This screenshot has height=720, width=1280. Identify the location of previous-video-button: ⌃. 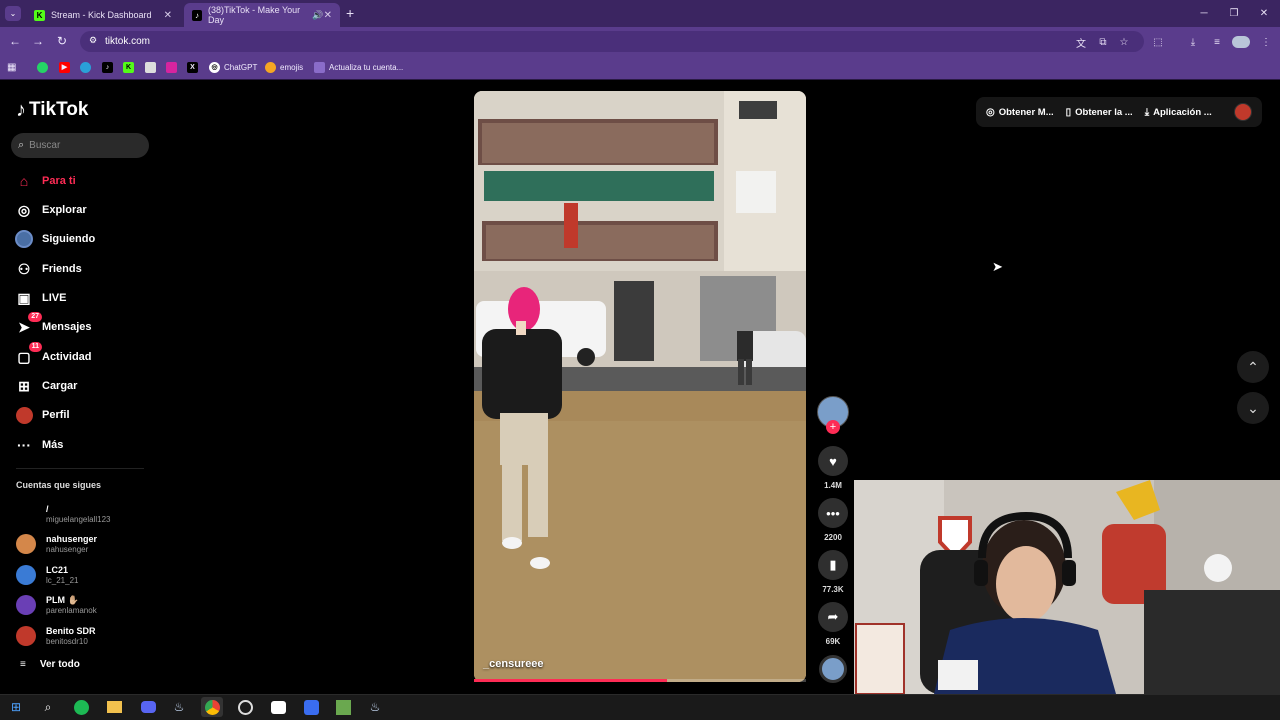
(1253, 367).